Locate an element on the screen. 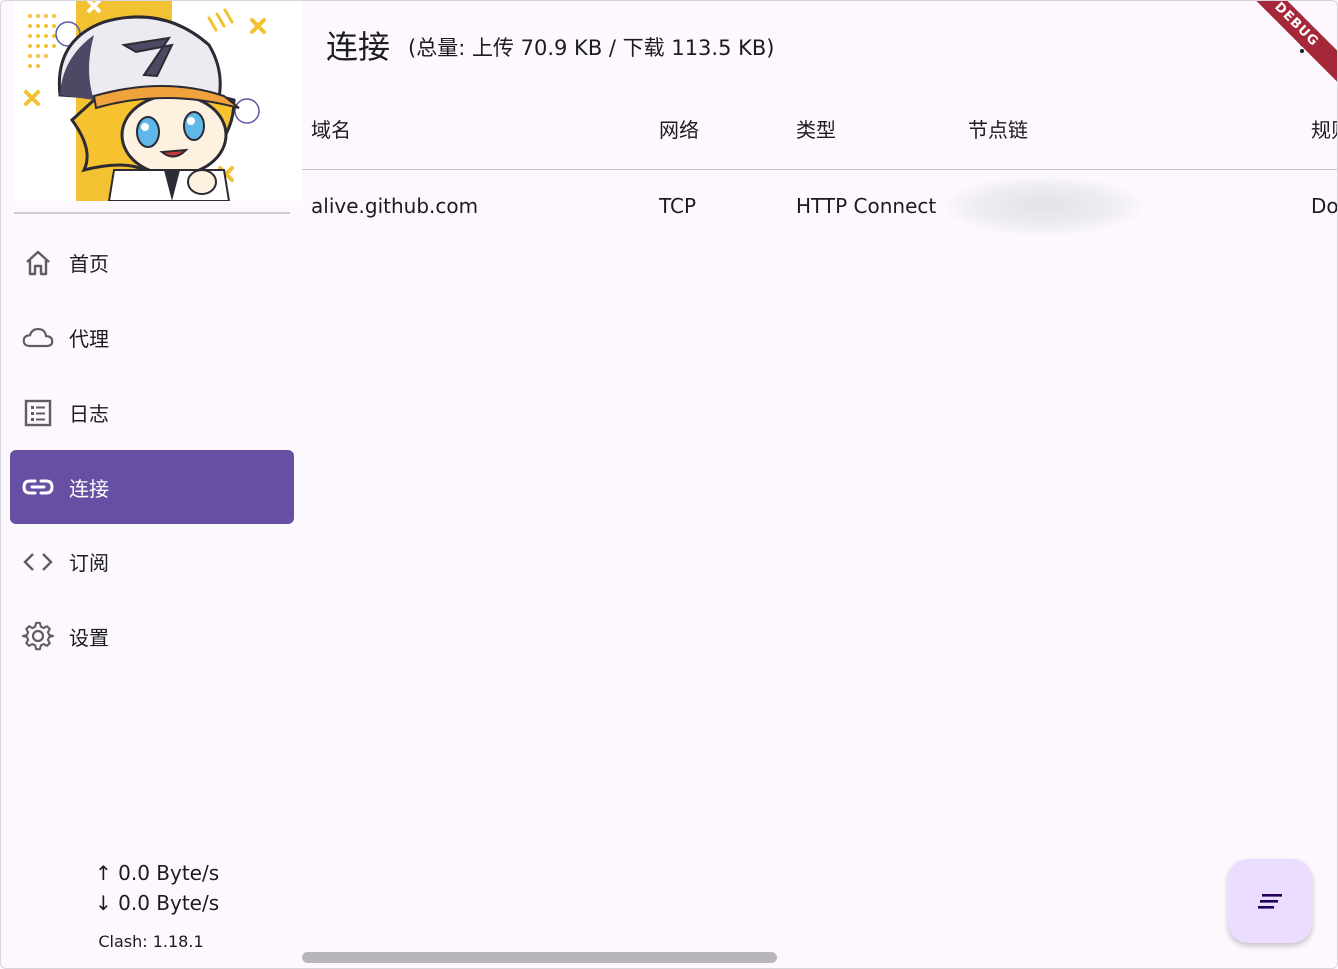 This screenshot has width=1338, height=969. sidebar-item-settings: 设置 is located at coordinates (152, 636).